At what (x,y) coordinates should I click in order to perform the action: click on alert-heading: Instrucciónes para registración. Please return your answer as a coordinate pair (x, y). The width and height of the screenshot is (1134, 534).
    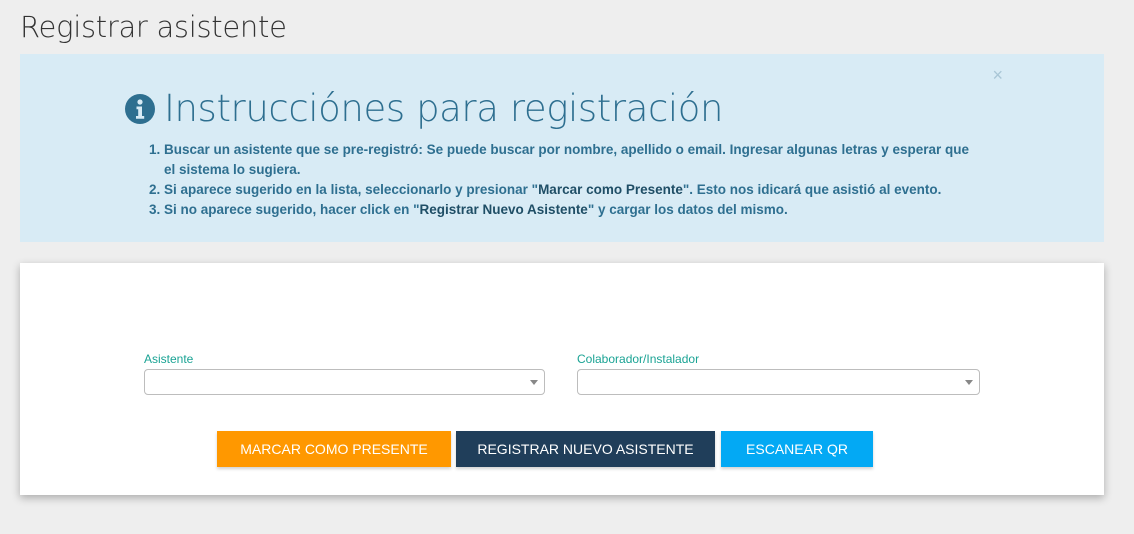
    Looking at the image, I should click on (424, 108).